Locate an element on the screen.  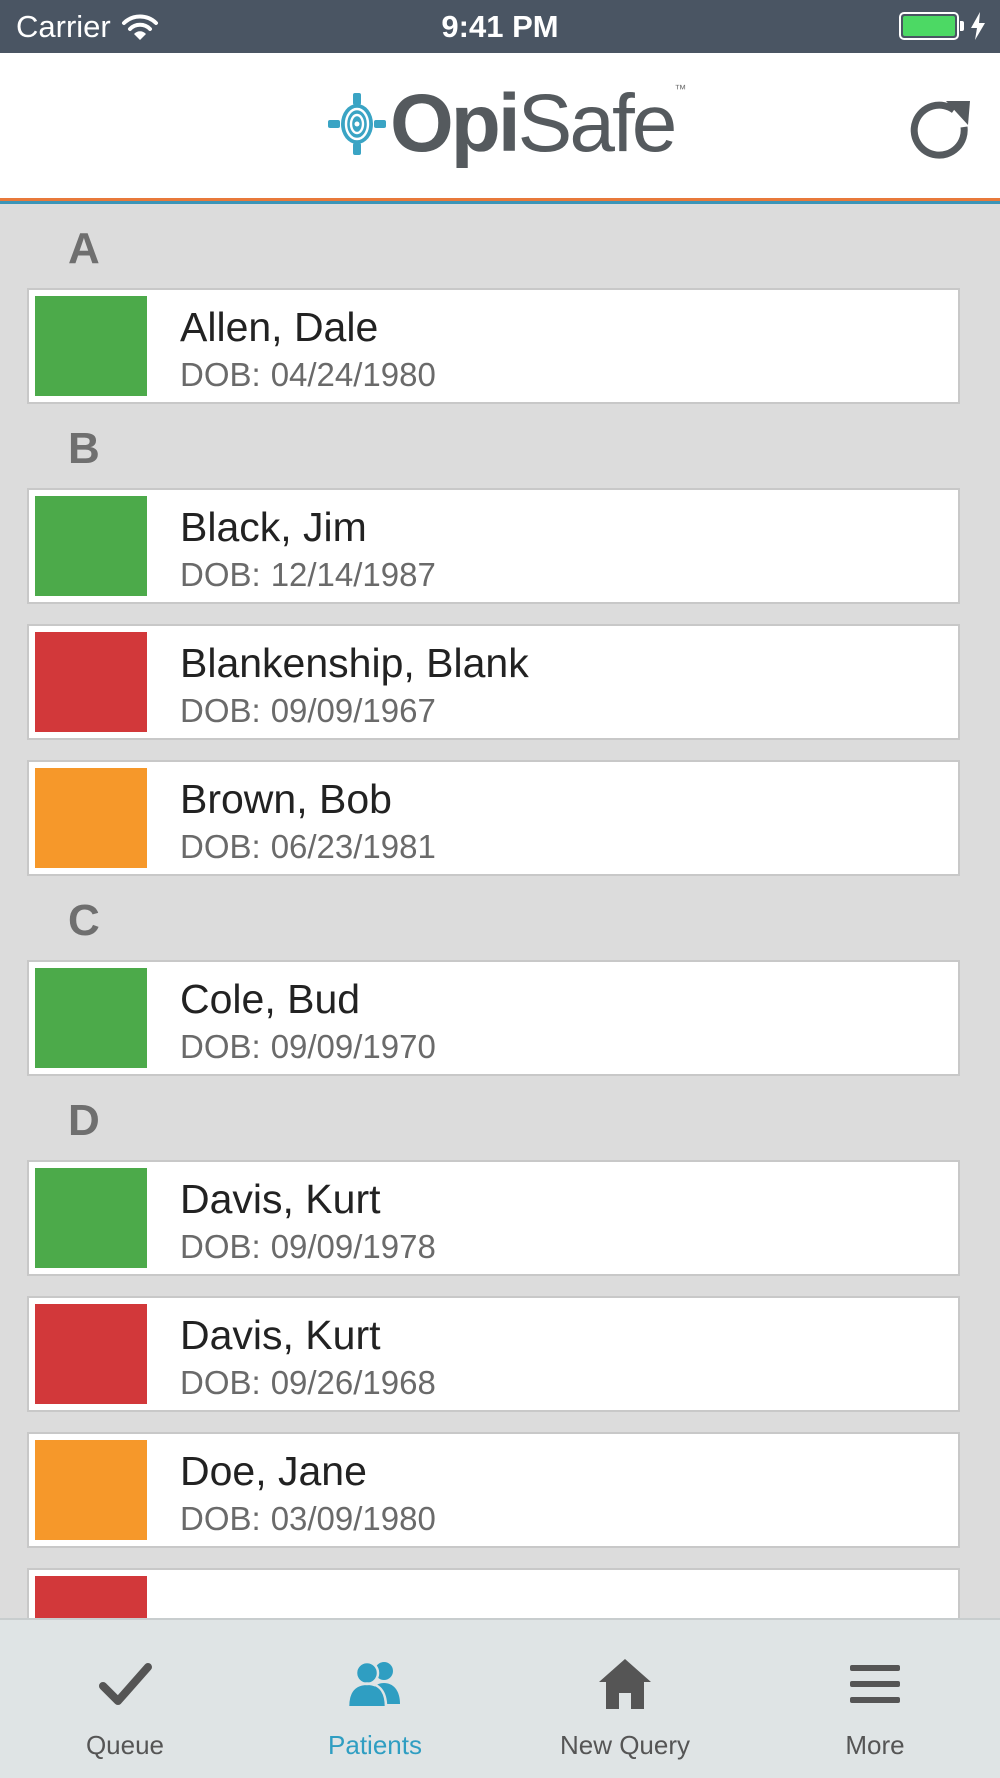
status-bar: Carrier 9:41 PM is located at coordinates (500, 26).